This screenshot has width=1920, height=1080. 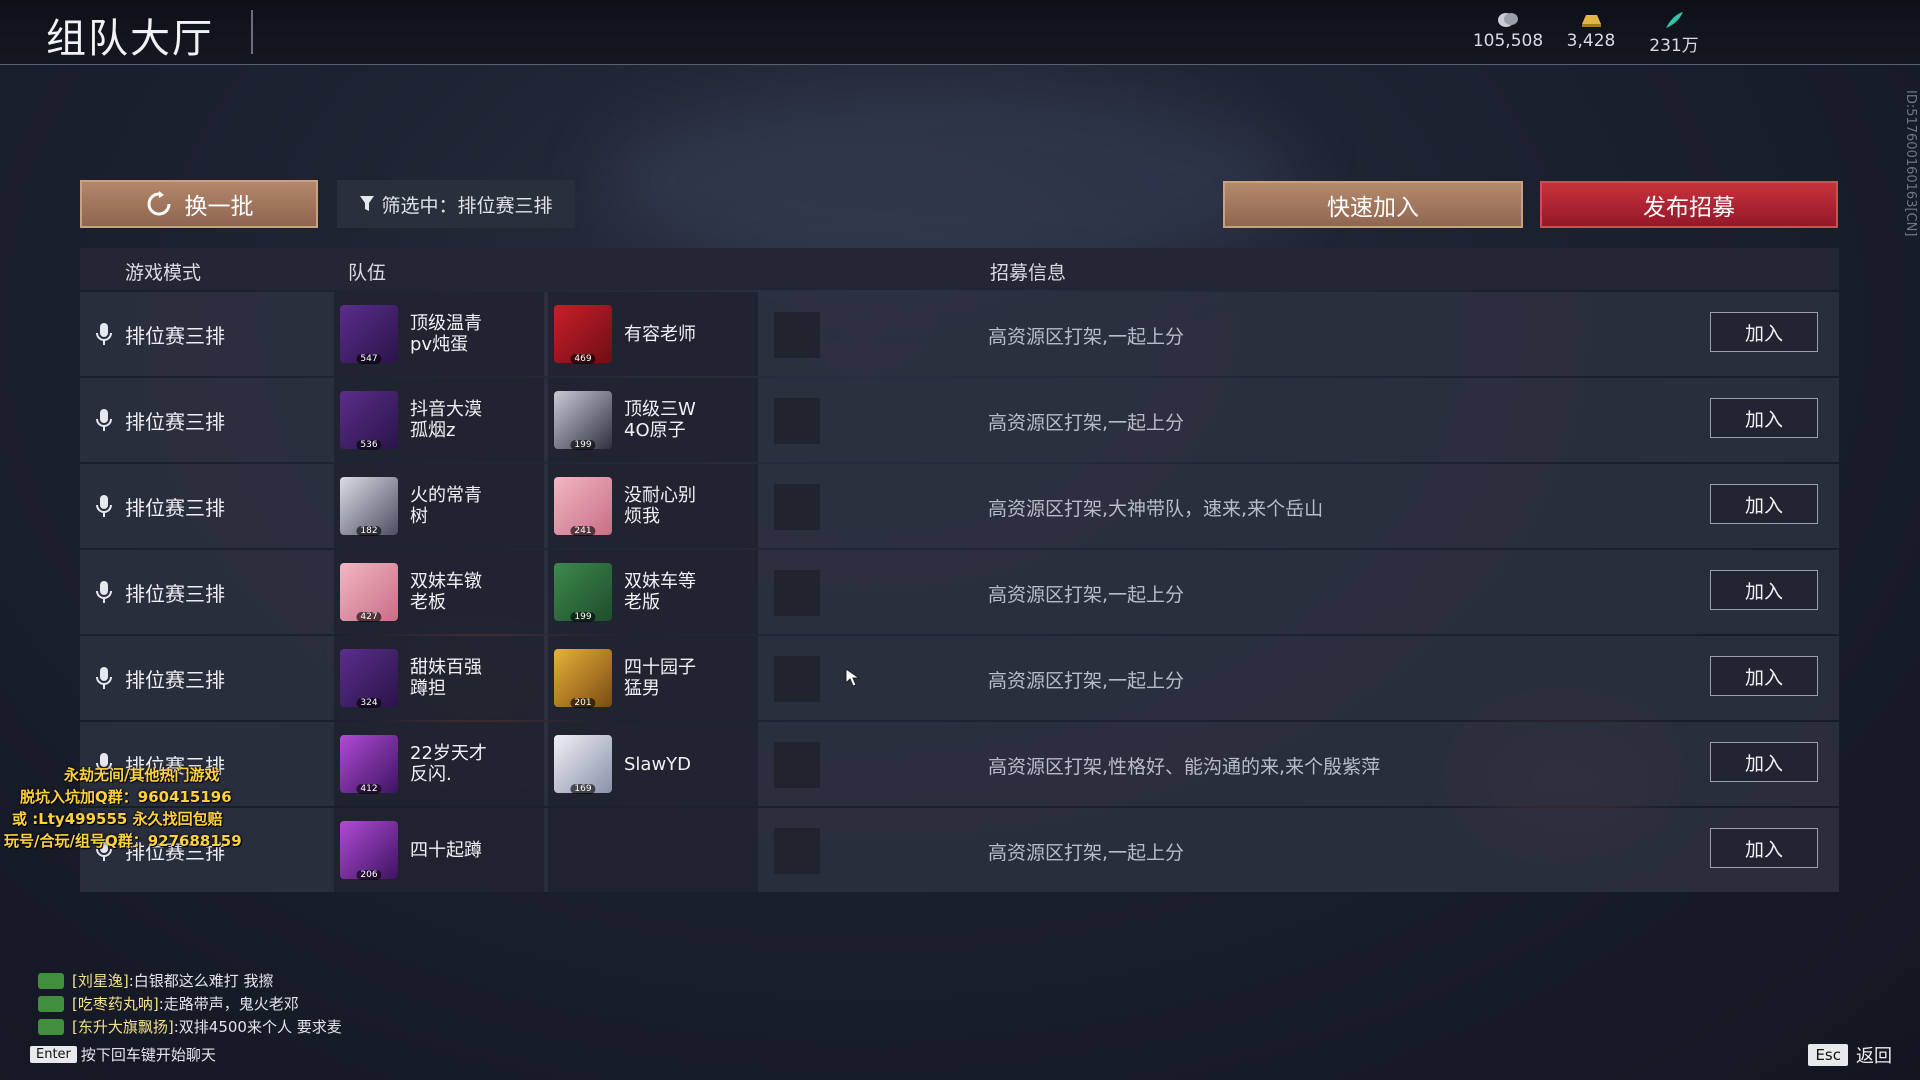 What do you see at coordinates (369, 678) in the screenshot?
I see `player-avatar: 324` at bounding box center [369, 678].